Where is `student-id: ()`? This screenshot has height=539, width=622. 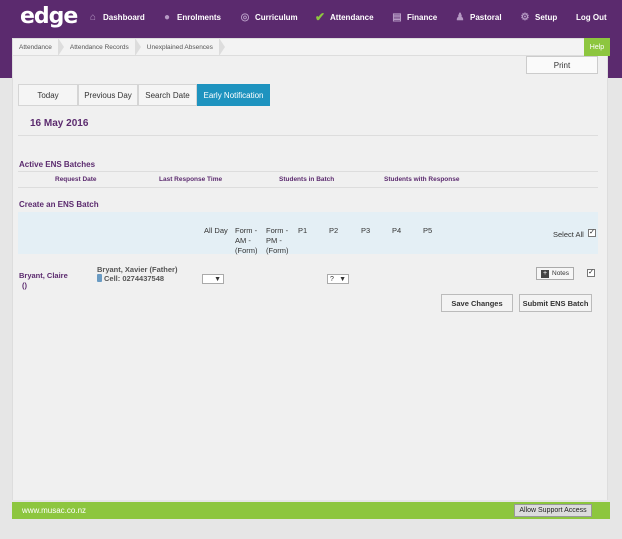 student-id: () is located at coordinates (24, 285).